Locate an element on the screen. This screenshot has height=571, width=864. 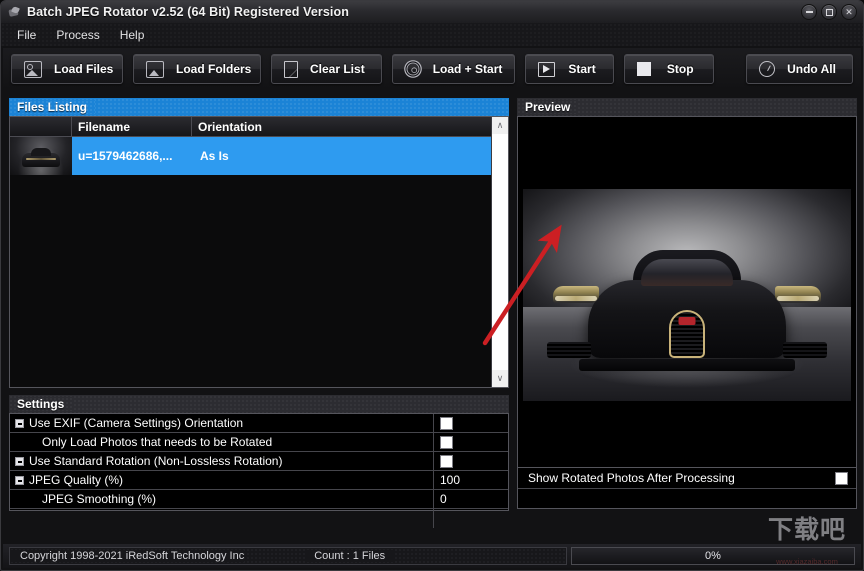
load-and-start-button: Load + Start is located at coordinates (453, 69).